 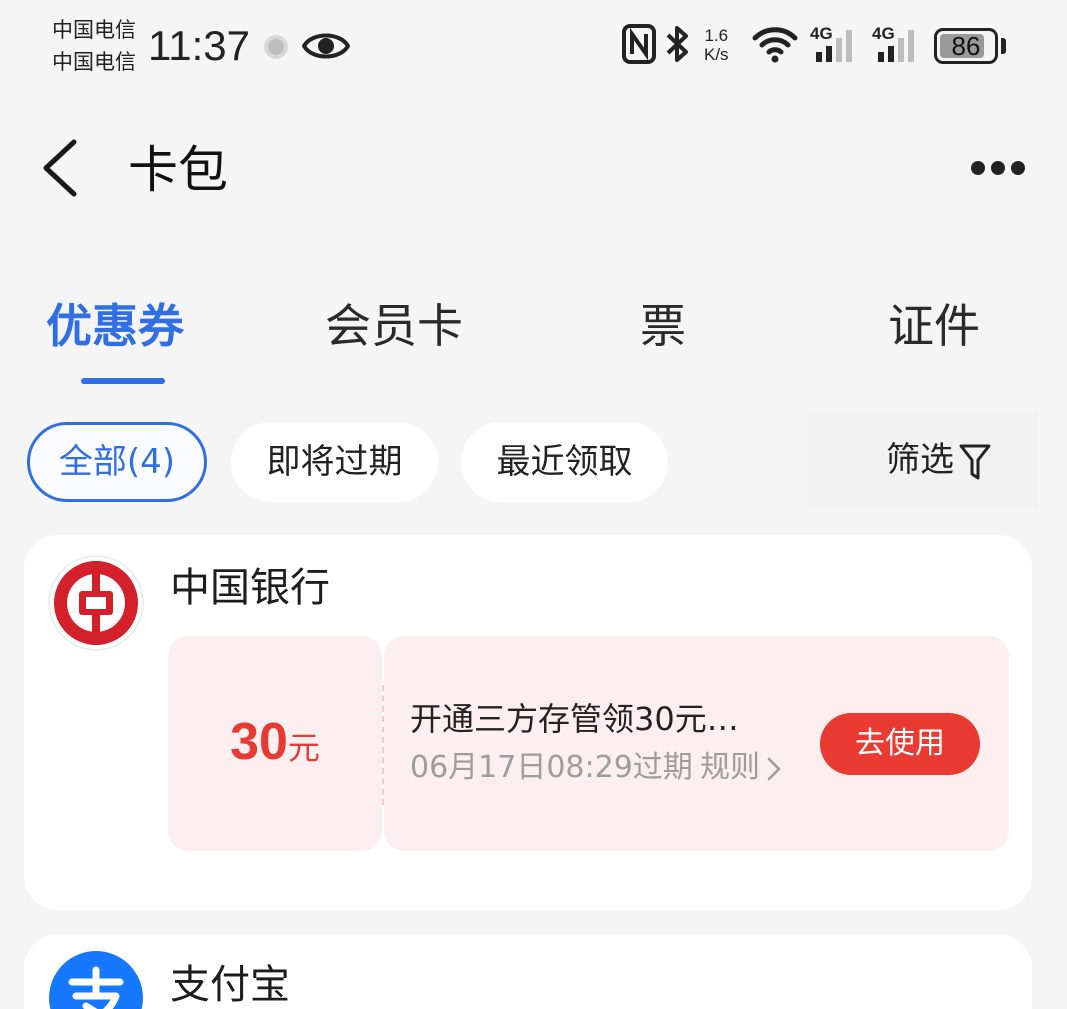 What do you see at coordinates (94, 46) in the screenshot?
I see `carrier-info: 中国电信 中国电信` at bounding box center [94, 46].